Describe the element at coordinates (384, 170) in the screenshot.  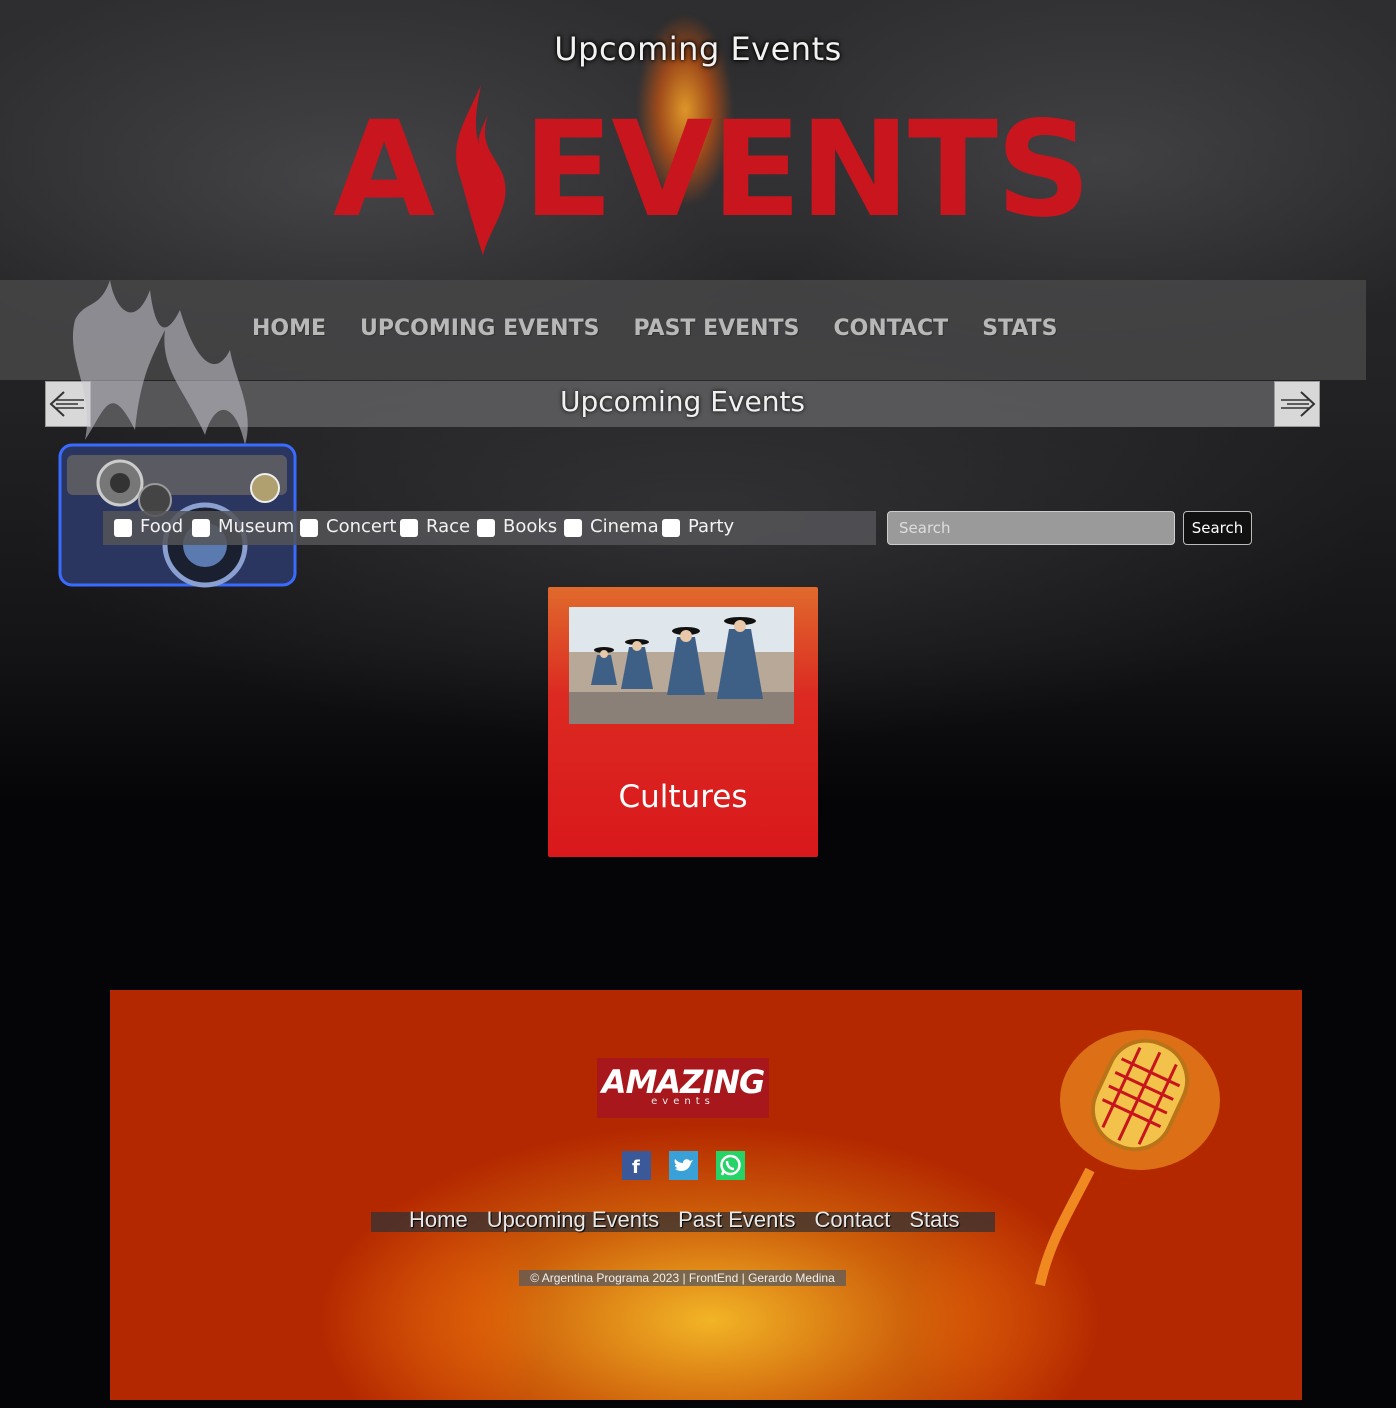
I see `logo-letter: A` at that location.